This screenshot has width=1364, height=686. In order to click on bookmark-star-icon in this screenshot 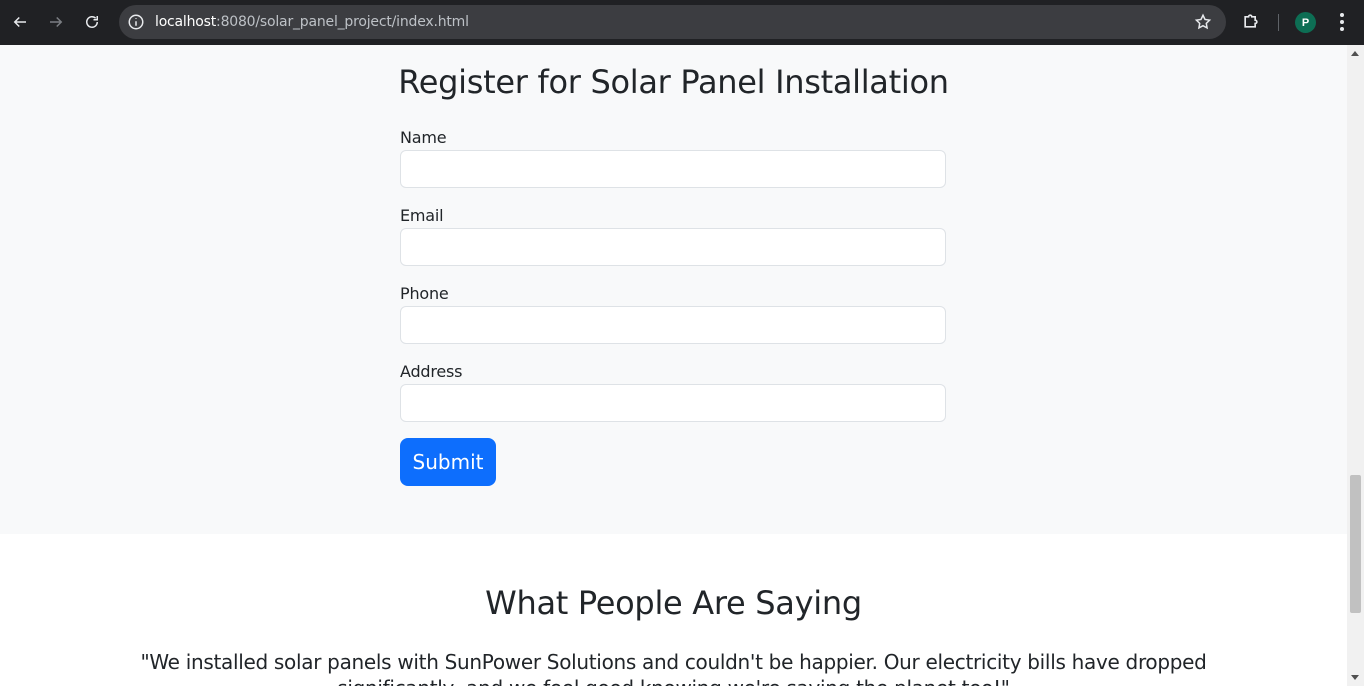, I will do `click(1203, 22)`.